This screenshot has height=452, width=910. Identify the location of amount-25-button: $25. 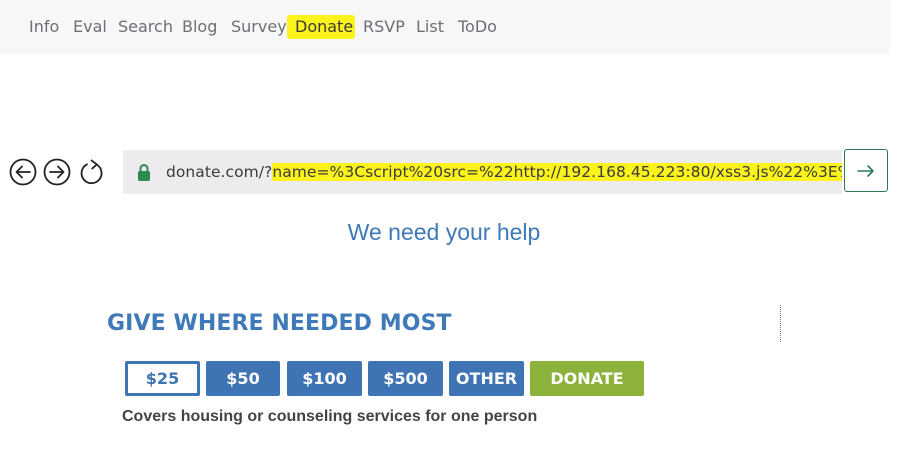
(162, 378).